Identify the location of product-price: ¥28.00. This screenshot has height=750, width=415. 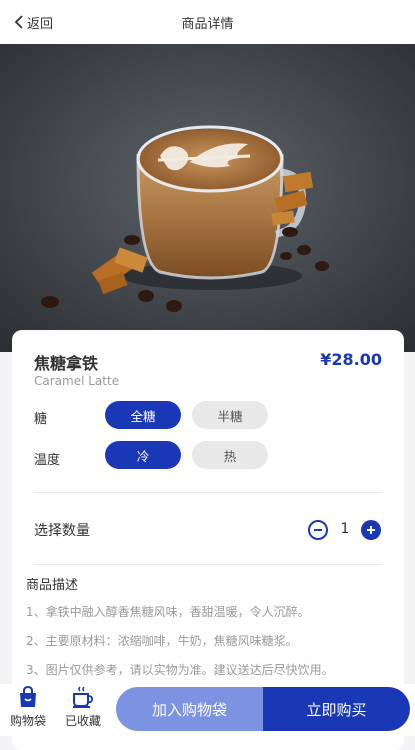
(351, 359).